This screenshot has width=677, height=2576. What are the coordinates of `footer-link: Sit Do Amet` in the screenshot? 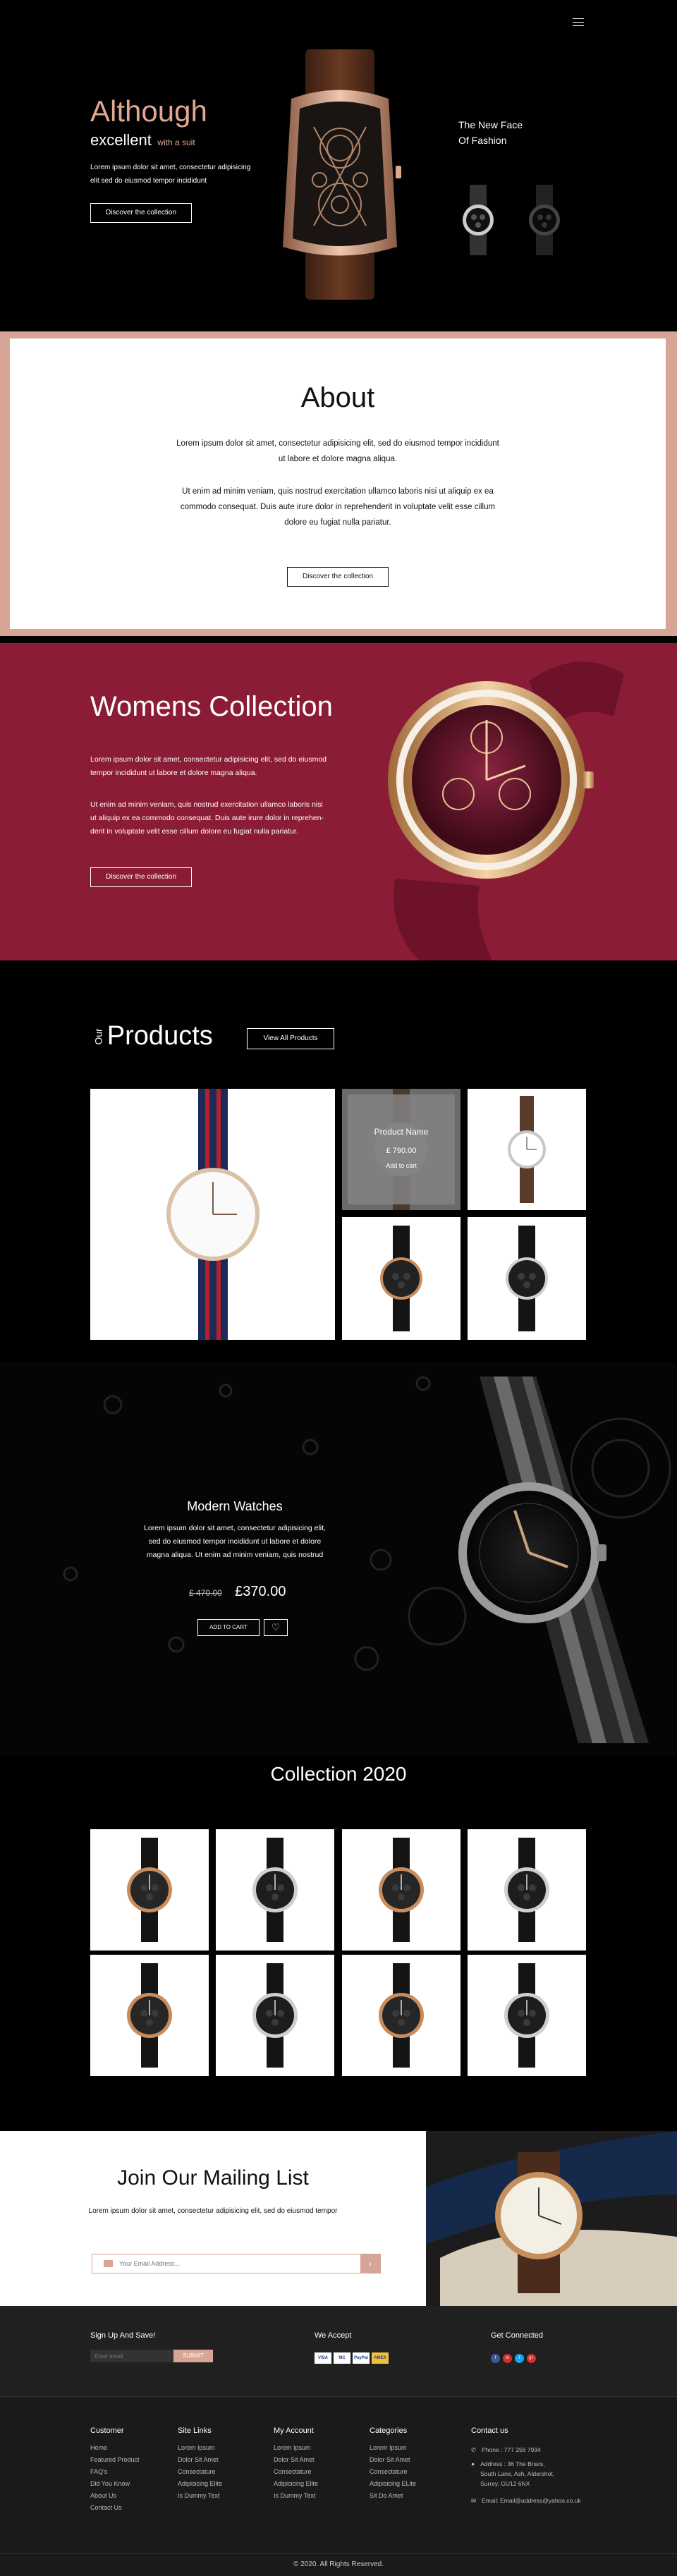 It's located at (393, 2496).